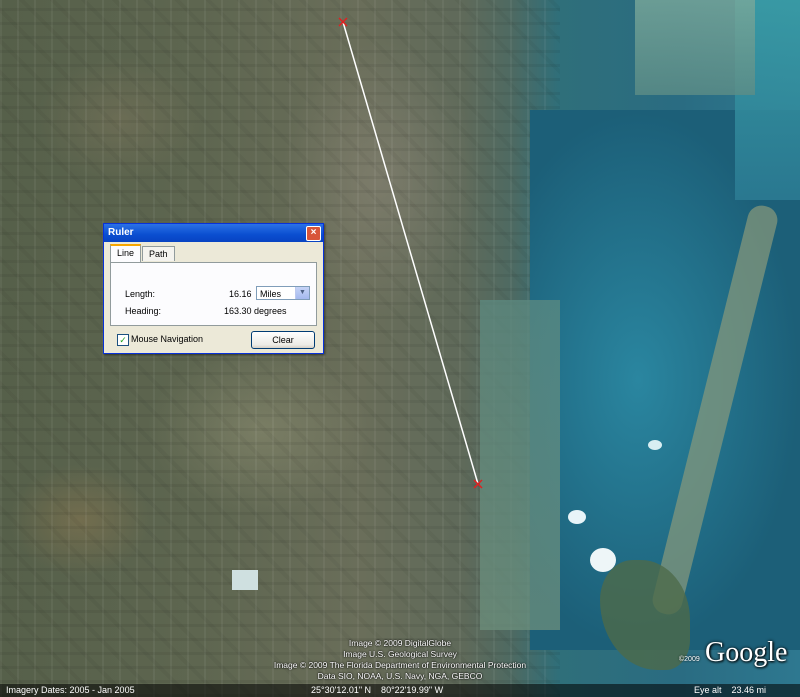  I want to click on heading-label: Heading:, so click(143, 311).